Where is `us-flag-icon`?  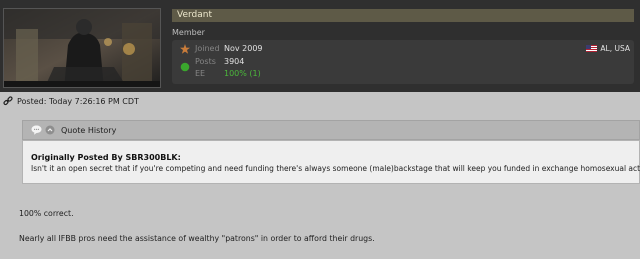 us-flag-icon is located at coordinates (592, 48).